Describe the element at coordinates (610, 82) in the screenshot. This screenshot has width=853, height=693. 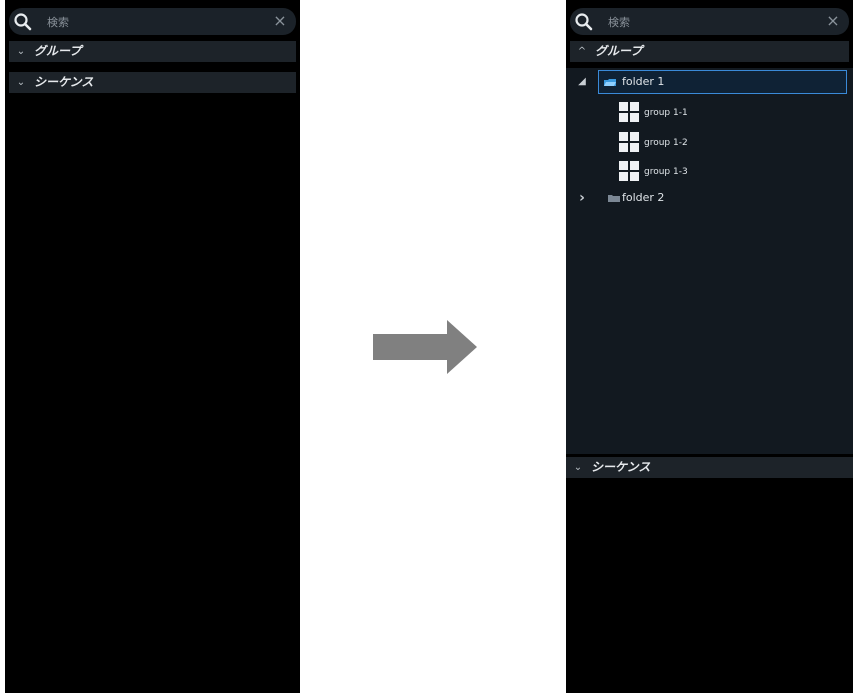
I see `folder-open-icon` at that location.